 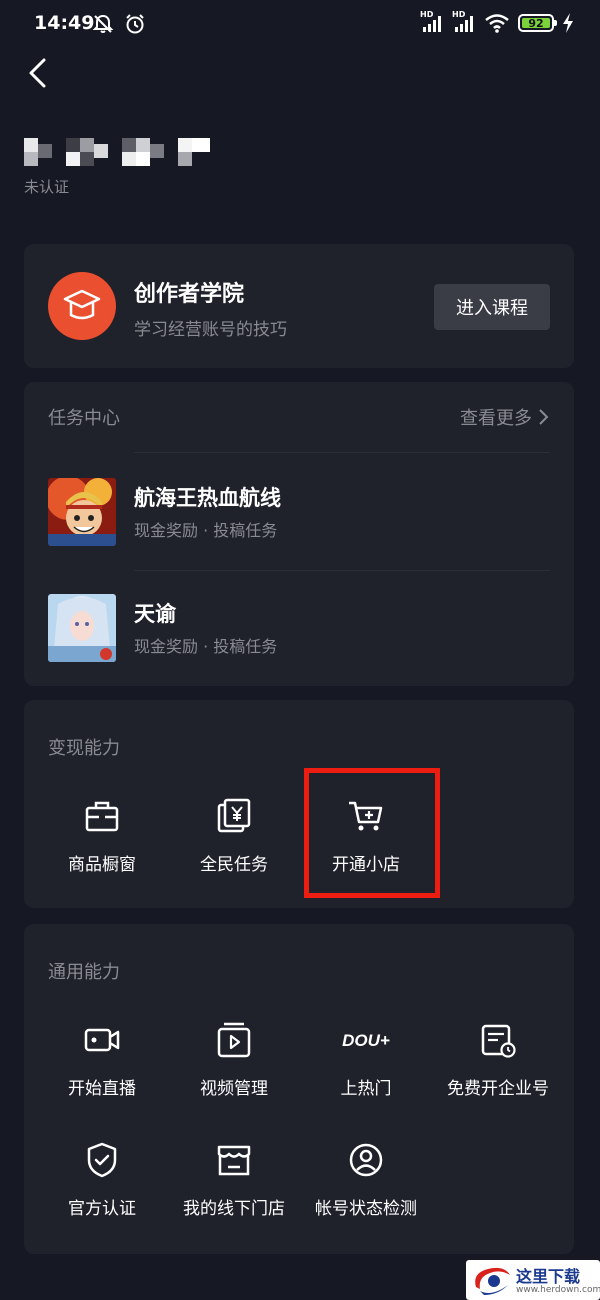 I want to click on dou-plus-button: DOU+ 上热门, so click(x=366, y=1065).